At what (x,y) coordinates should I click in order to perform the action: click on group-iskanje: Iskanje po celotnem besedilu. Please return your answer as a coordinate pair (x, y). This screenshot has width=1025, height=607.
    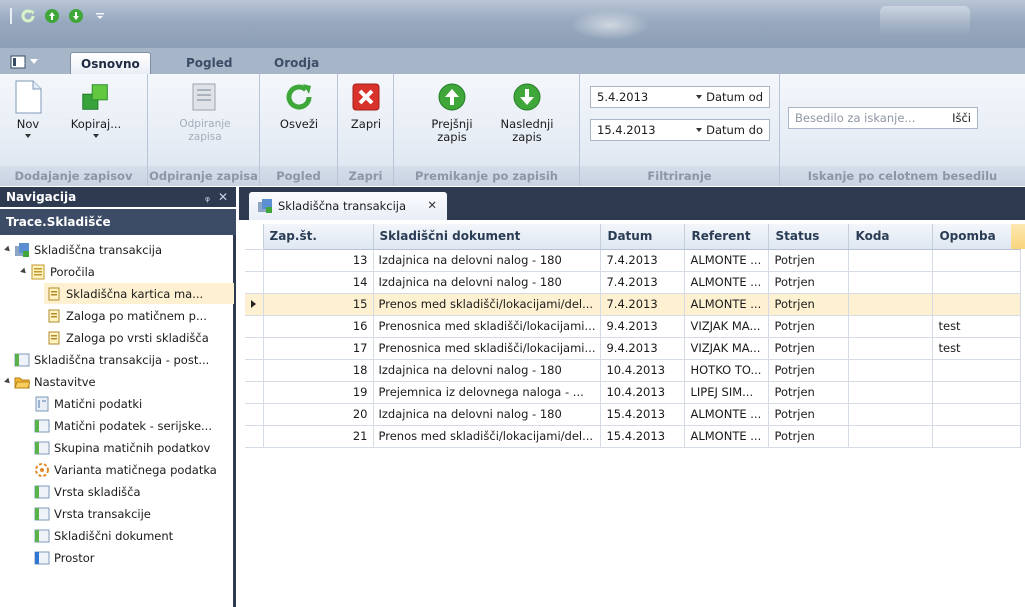
    Looking at the image, I should click on (902, 130).